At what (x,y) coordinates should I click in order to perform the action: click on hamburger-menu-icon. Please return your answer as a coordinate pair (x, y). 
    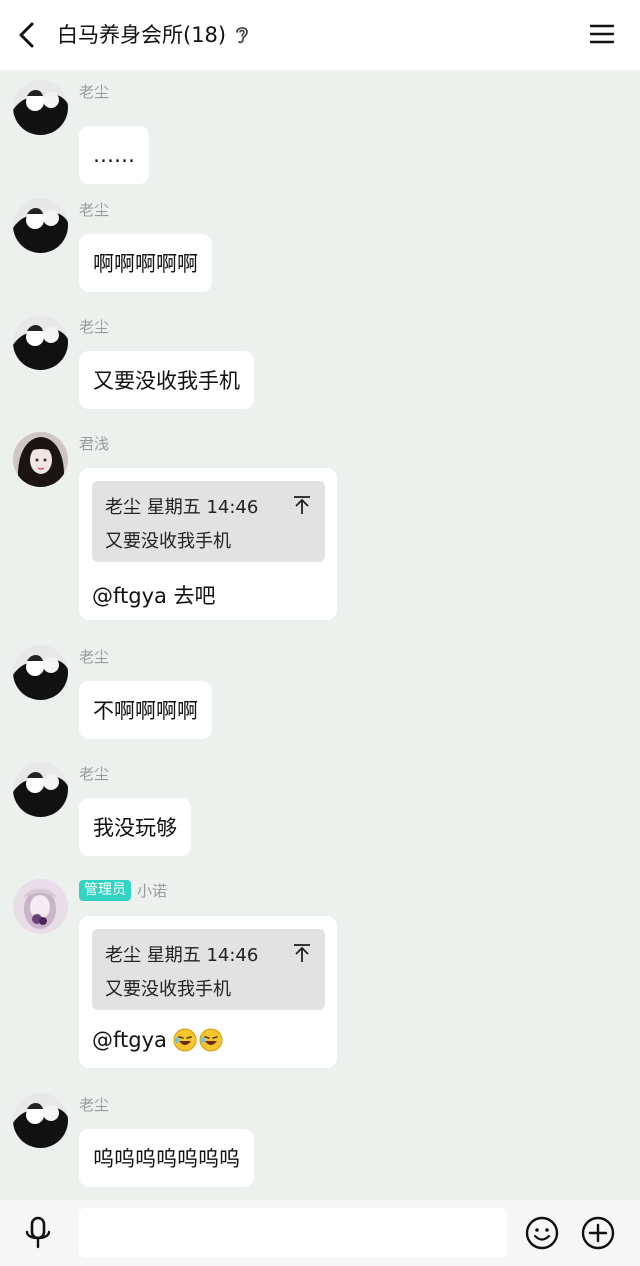
    Looking at the image, I should click on (602, 34).